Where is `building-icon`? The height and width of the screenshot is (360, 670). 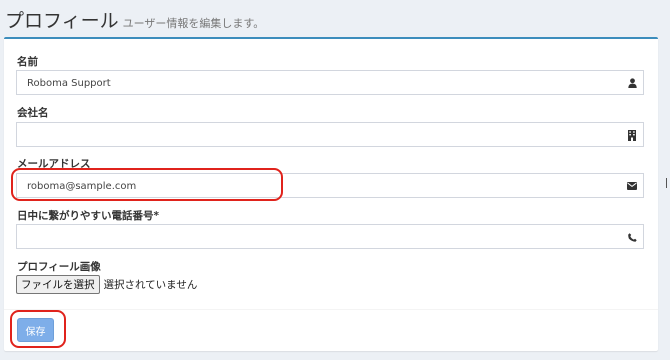
building-icon is located at coordinates (632, 135).